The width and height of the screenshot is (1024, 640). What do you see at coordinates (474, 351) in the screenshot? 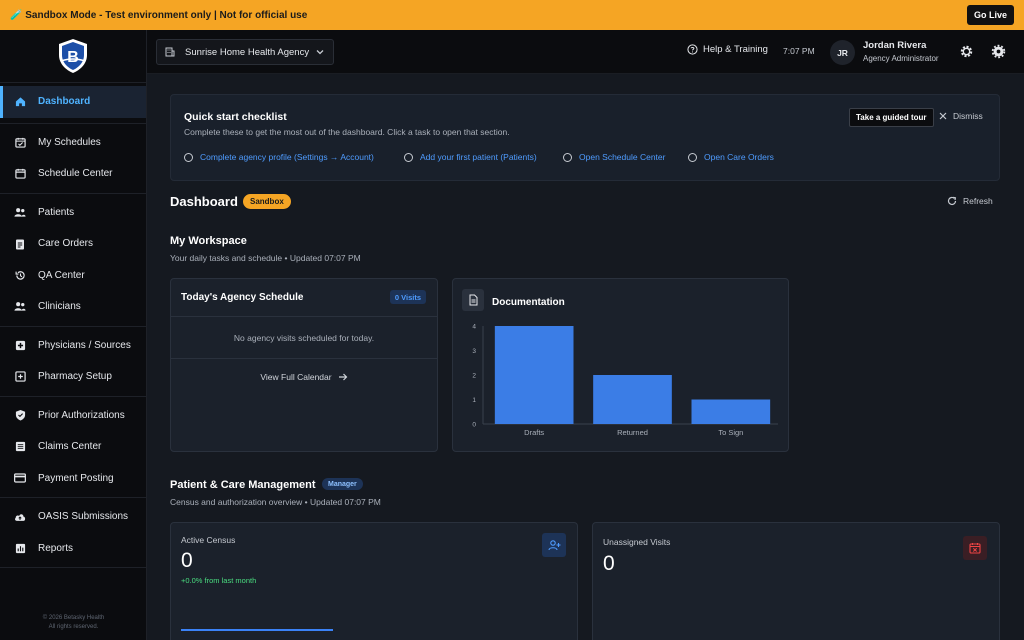
I see `y-tick-label: 3` at bounding box center [474, 351].